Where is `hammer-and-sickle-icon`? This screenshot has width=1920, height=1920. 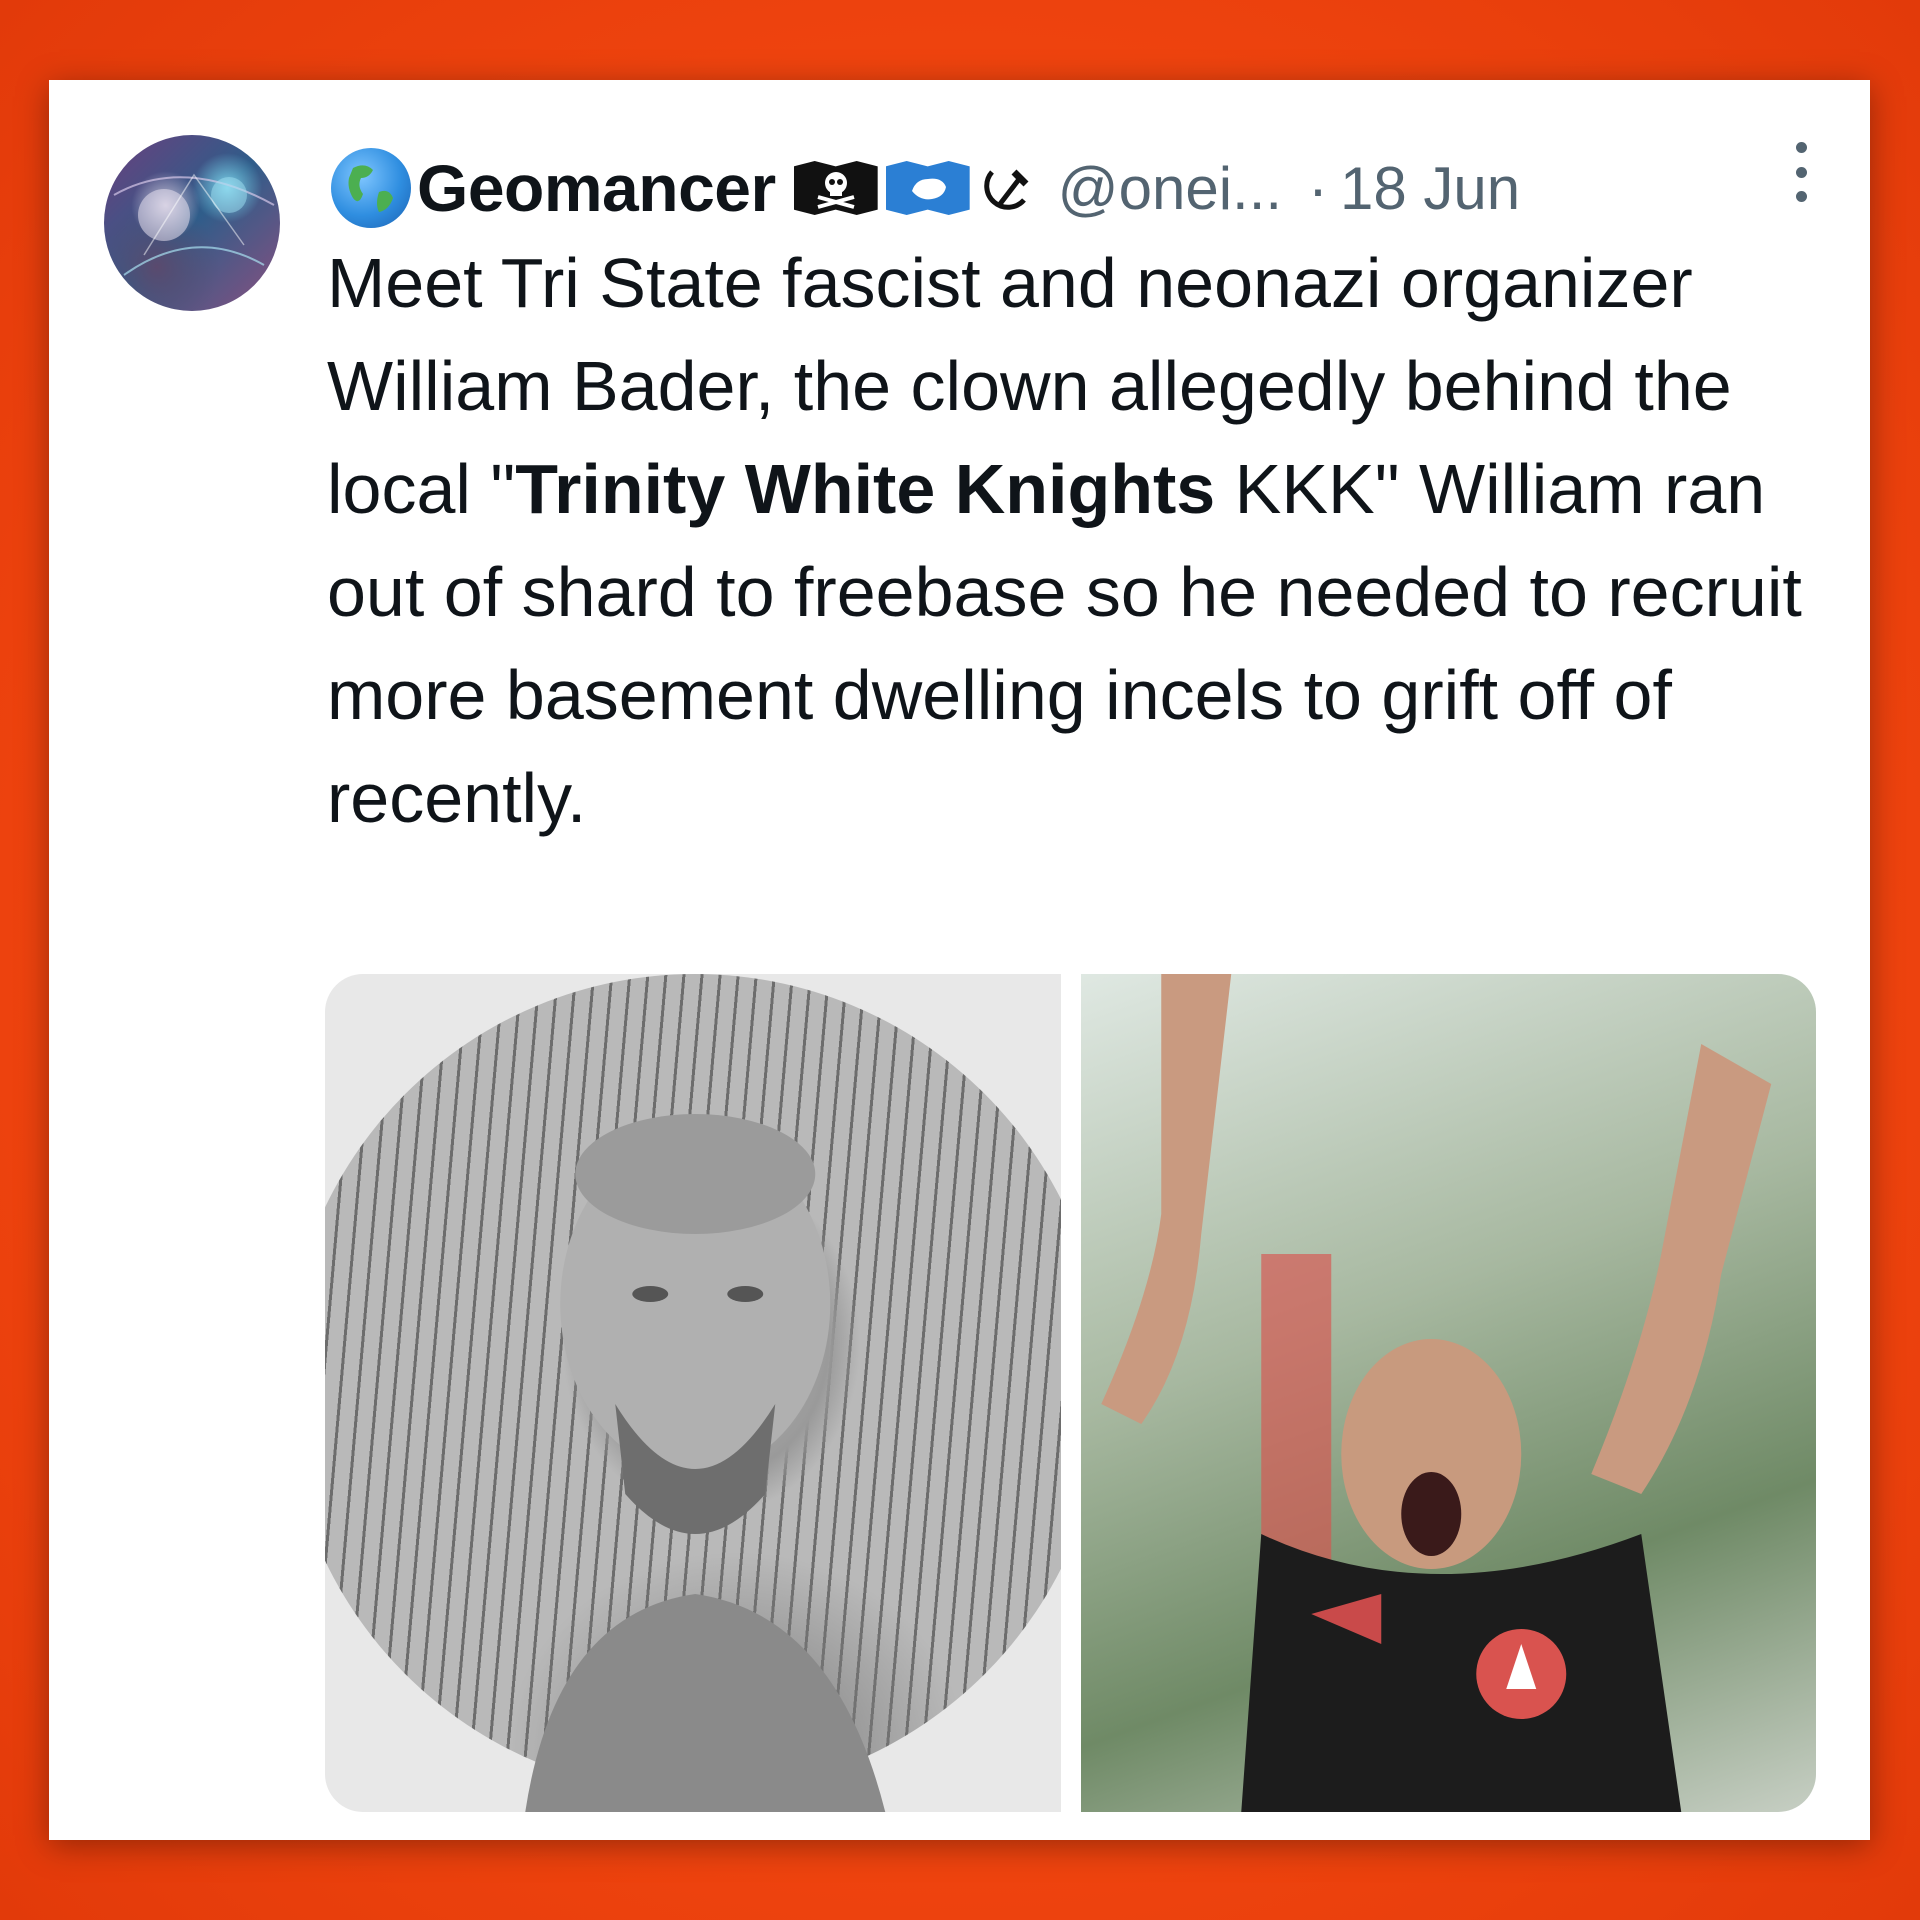 hammer-and-sickle-icon is located at coordinates (1006, 189).